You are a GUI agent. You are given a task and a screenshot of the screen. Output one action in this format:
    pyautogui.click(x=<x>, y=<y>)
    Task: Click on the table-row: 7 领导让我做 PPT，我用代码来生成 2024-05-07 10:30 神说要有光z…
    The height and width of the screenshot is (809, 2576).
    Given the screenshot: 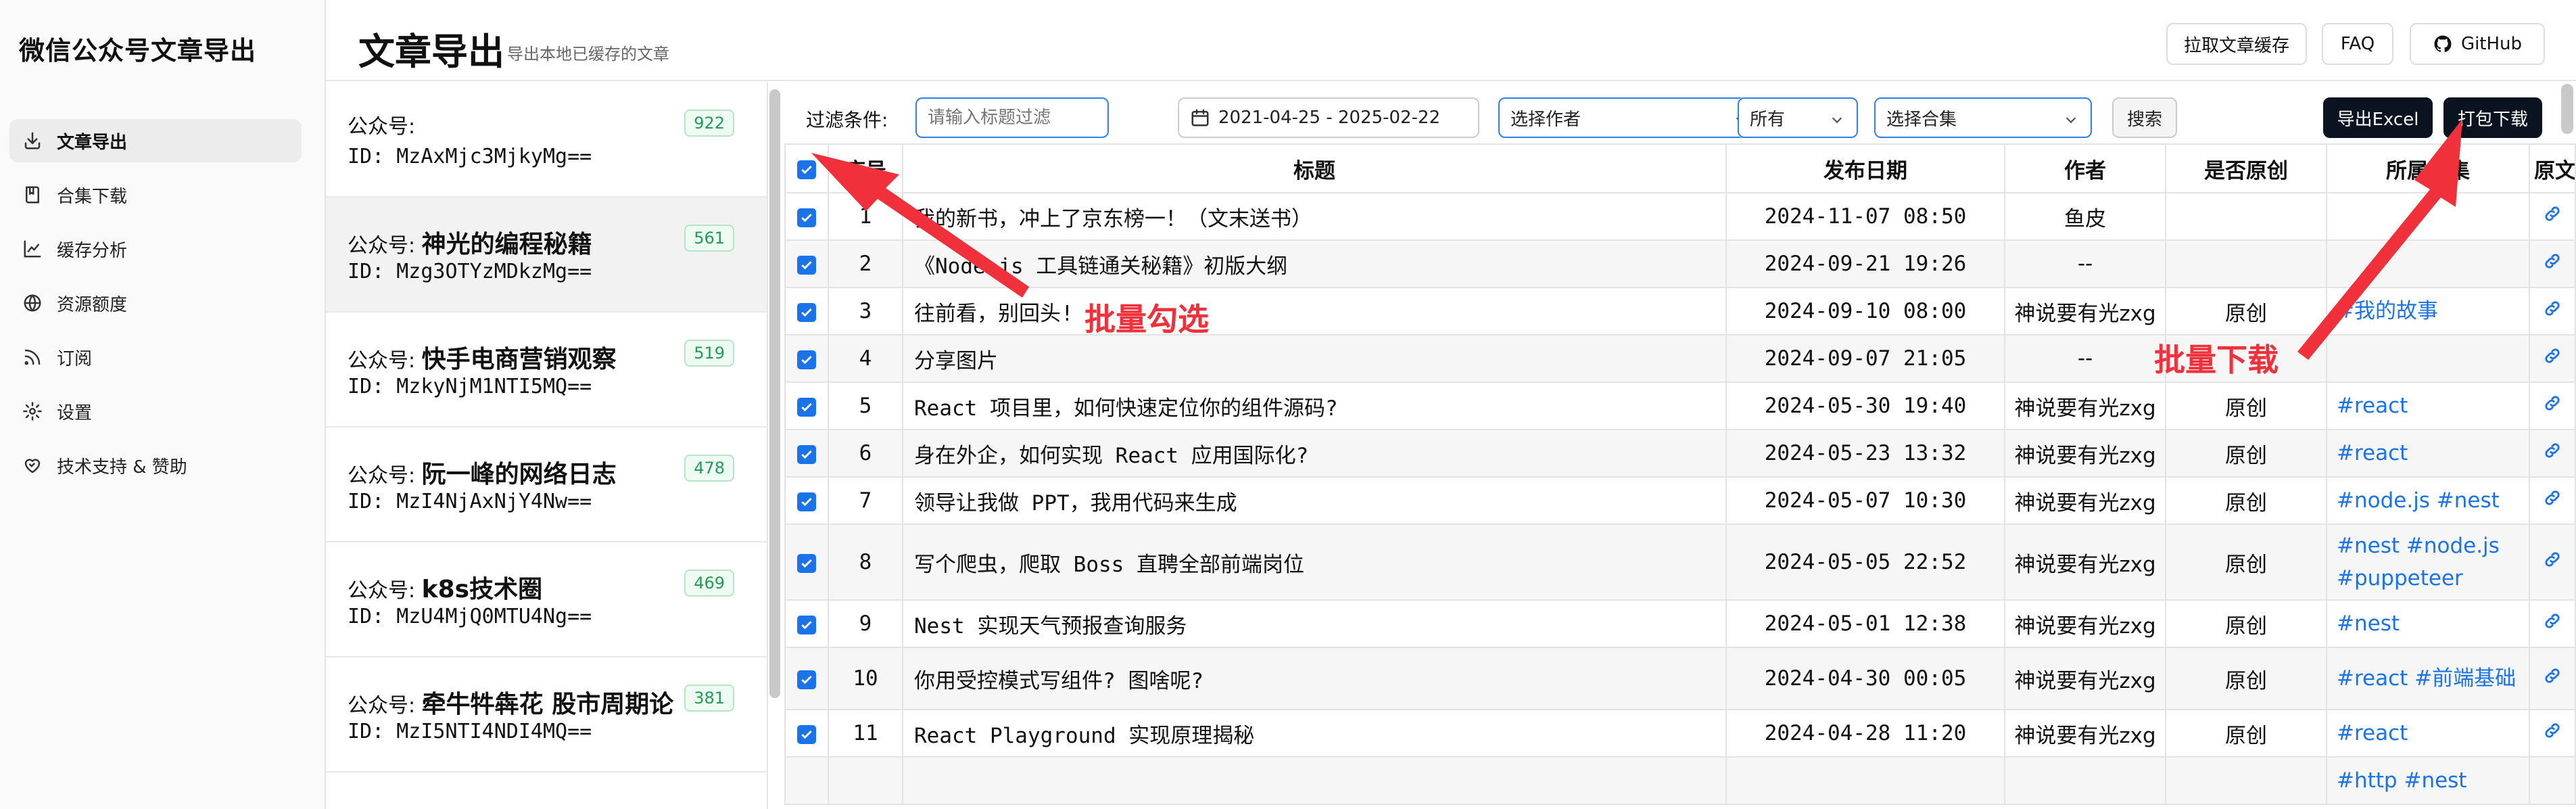 What is the action you would take?
    pyautogui.click(x=1680, y=500)
    